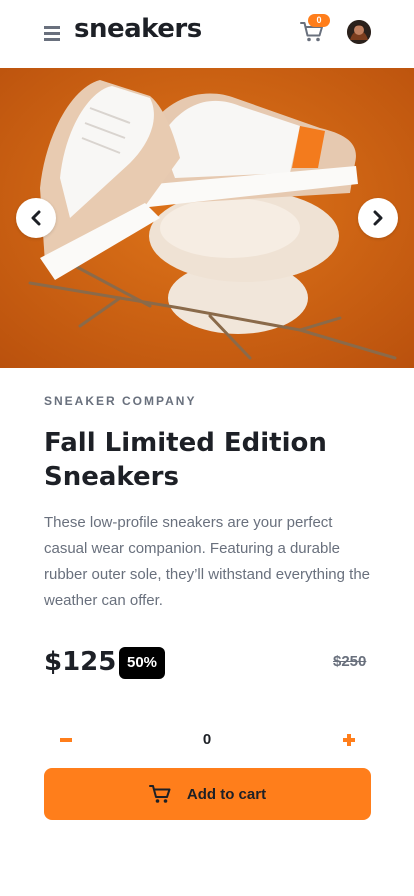 Image resolution: width=414 pixels, height=896 pixels. I want to click on decrease-quantity-button, so click(66, 740).